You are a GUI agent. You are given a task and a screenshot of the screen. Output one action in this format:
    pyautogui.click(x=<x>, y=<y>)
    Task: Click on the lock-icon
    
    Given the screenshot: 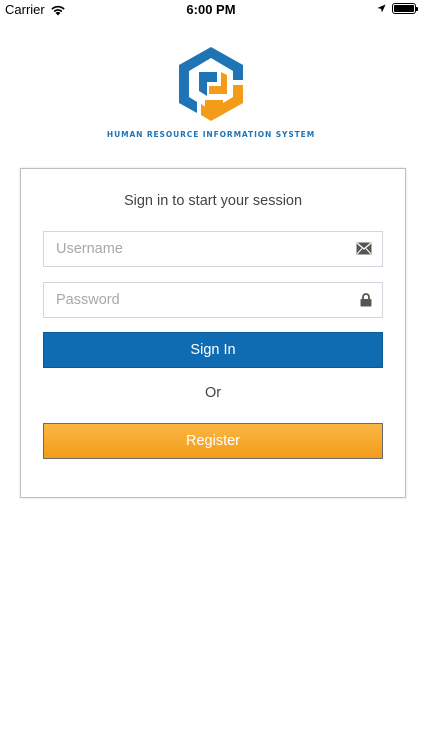 What is the action you would take?
    pyautogui.click(x=366, y=300)
    